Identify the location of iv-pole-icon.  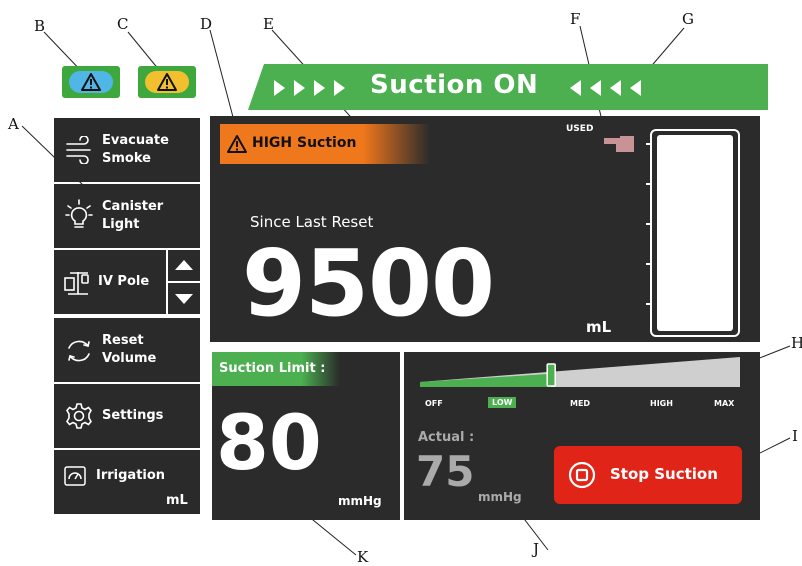
(76, 283).